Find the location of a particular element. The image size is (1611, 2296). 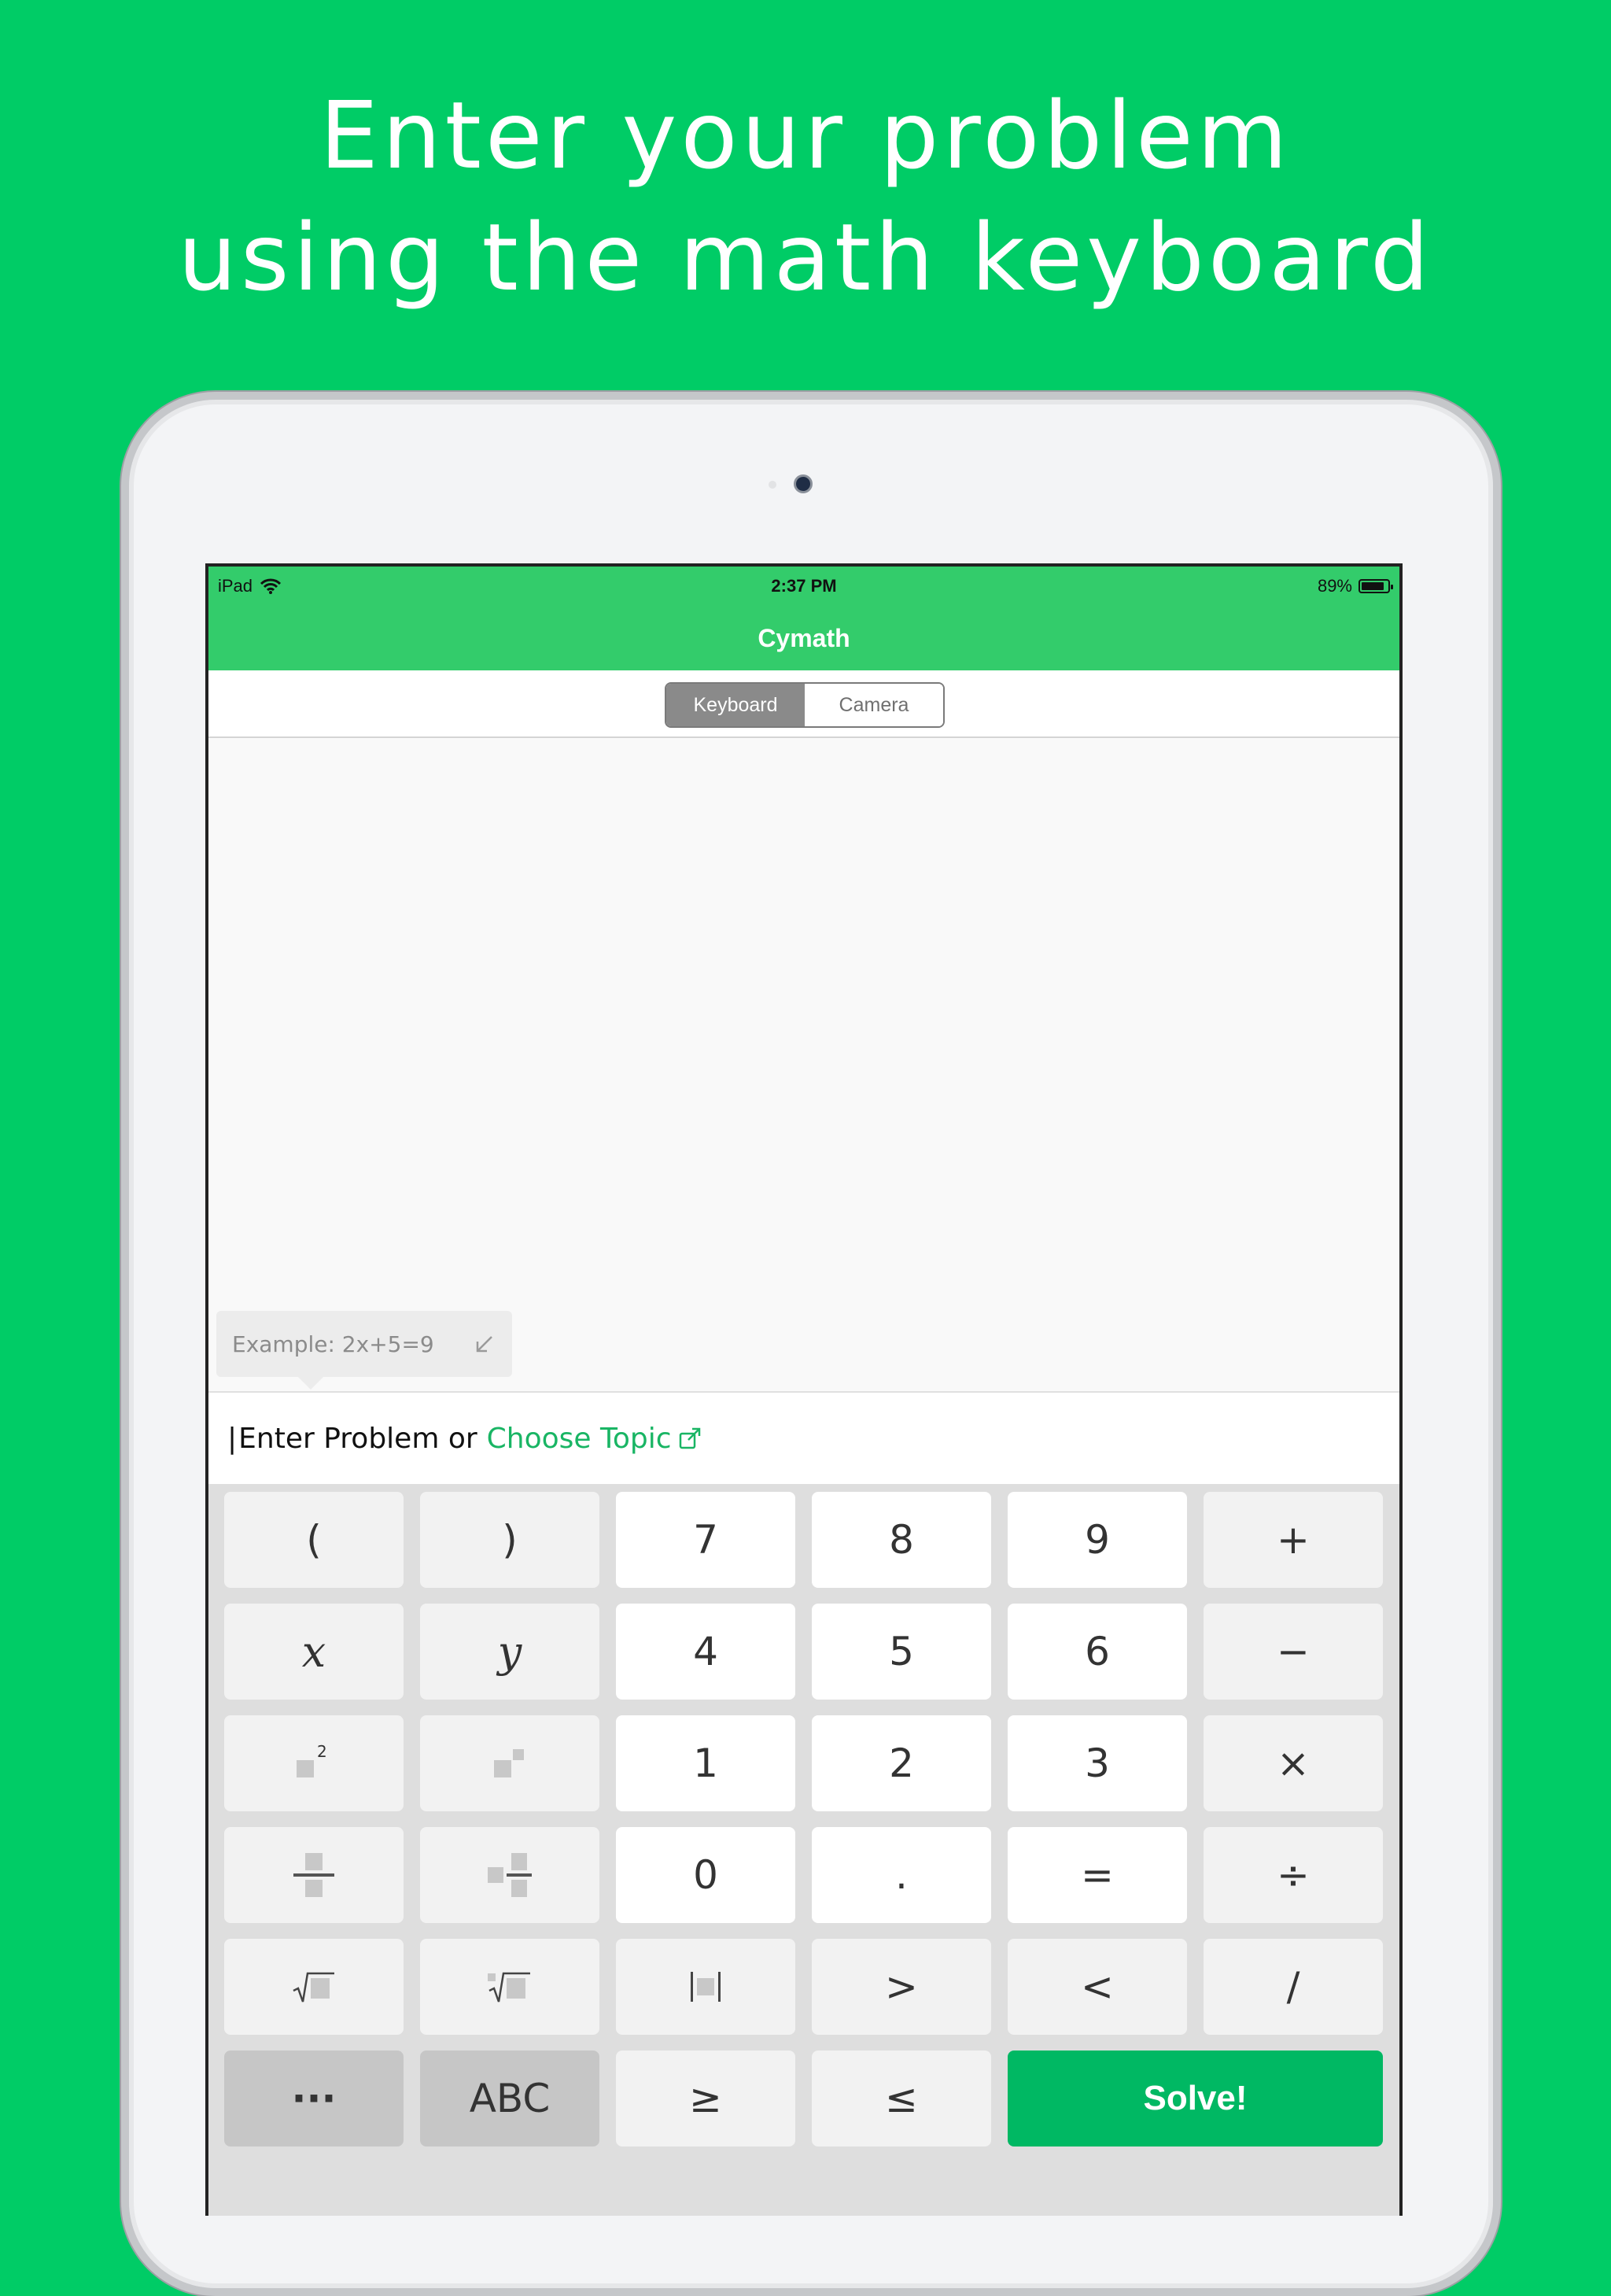

key-multiply: × is located at coordinates (1293, 1763).